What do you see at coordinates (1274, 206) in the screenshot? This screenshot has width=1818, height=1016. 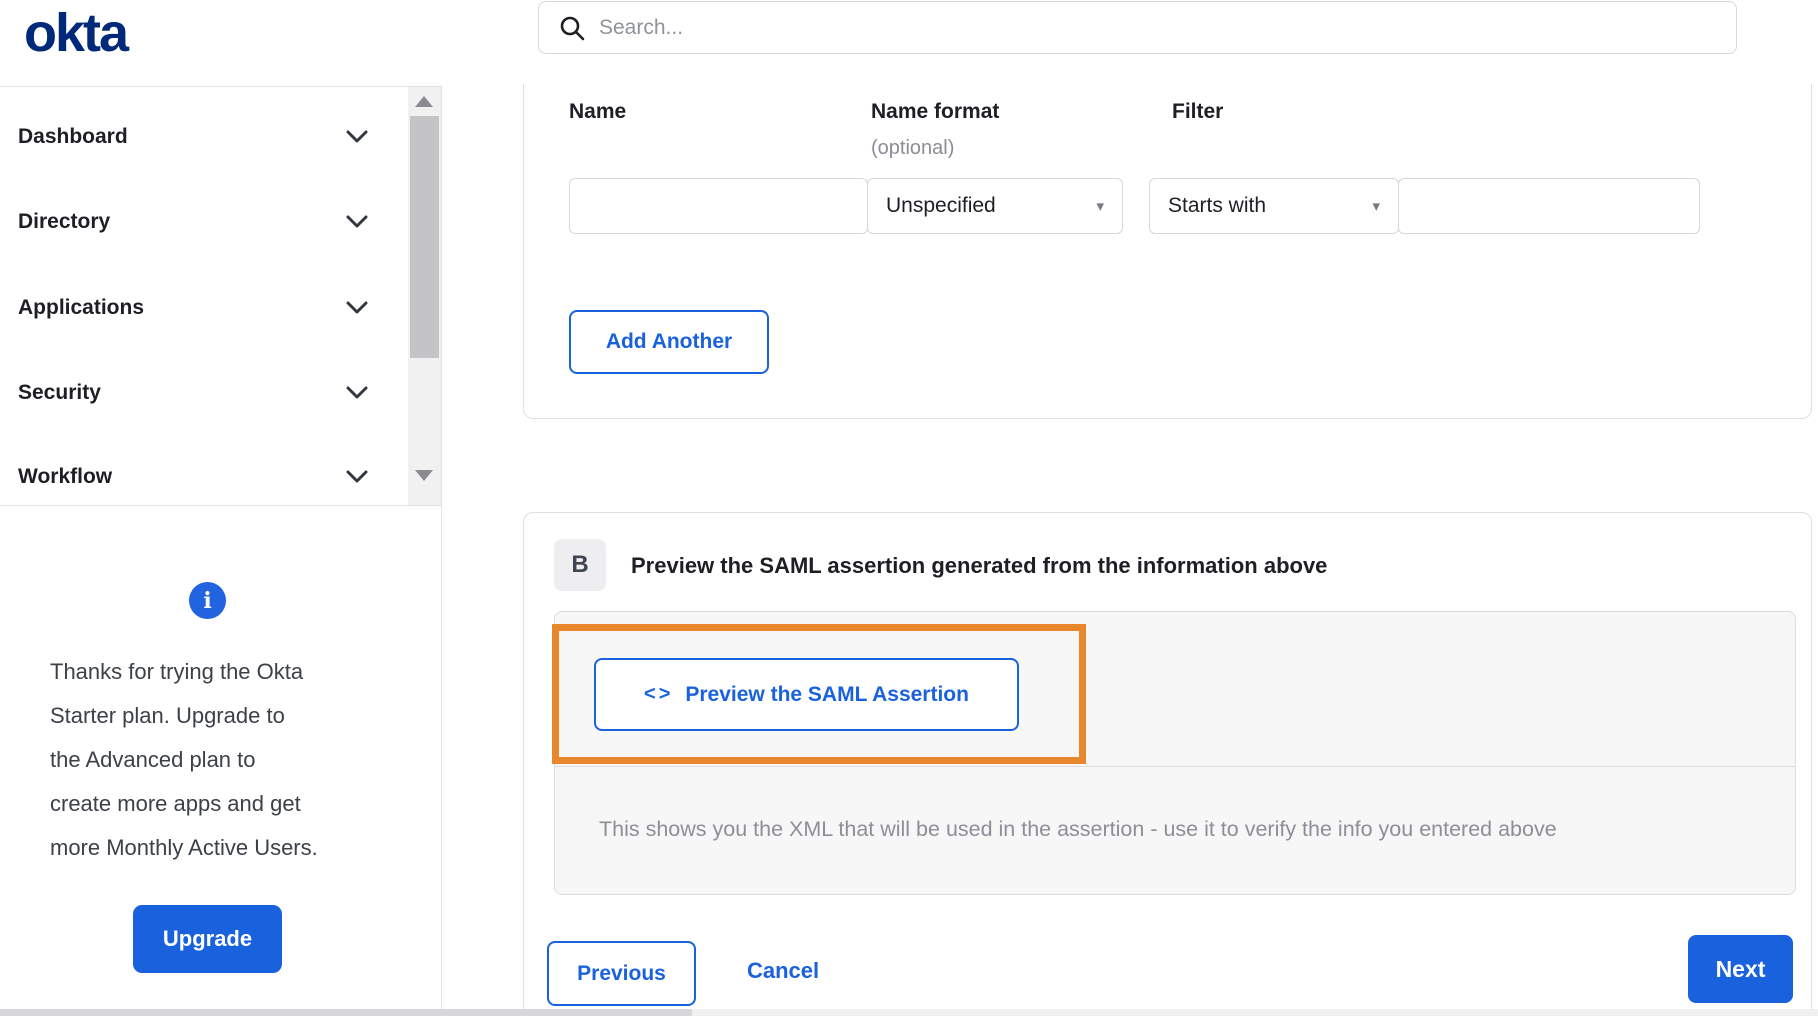 I see `filter-operator-select: Starts with ▾` at bounding box center [1274, 206].